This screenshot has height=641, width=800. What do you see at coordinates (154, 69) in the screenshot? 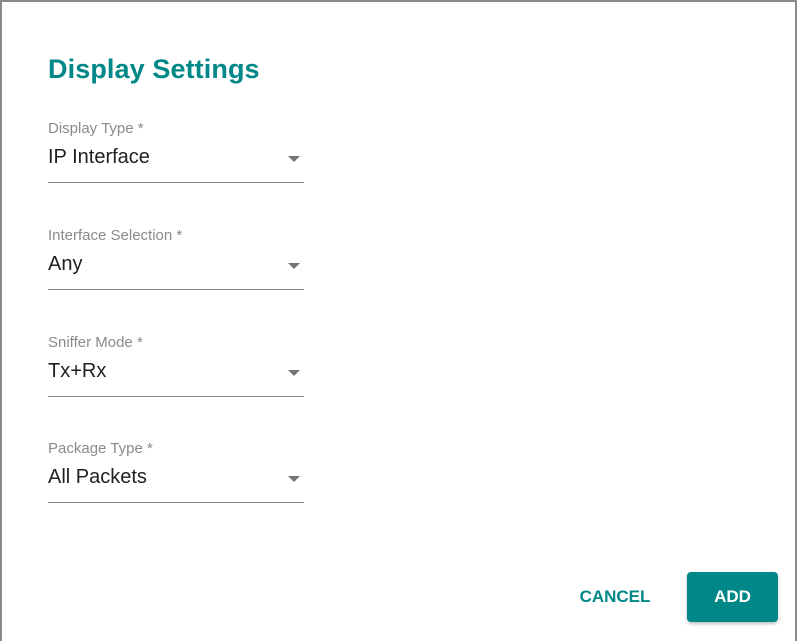
I see `dialog-title: Display Settings` at bounding box center [154, 69].